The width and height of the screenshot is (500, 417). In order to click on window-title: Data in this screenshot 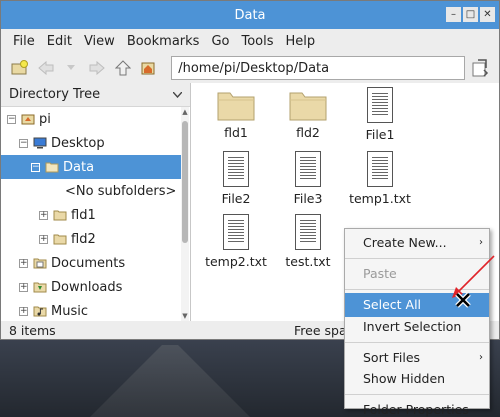, I will do `click(250, 15)`.